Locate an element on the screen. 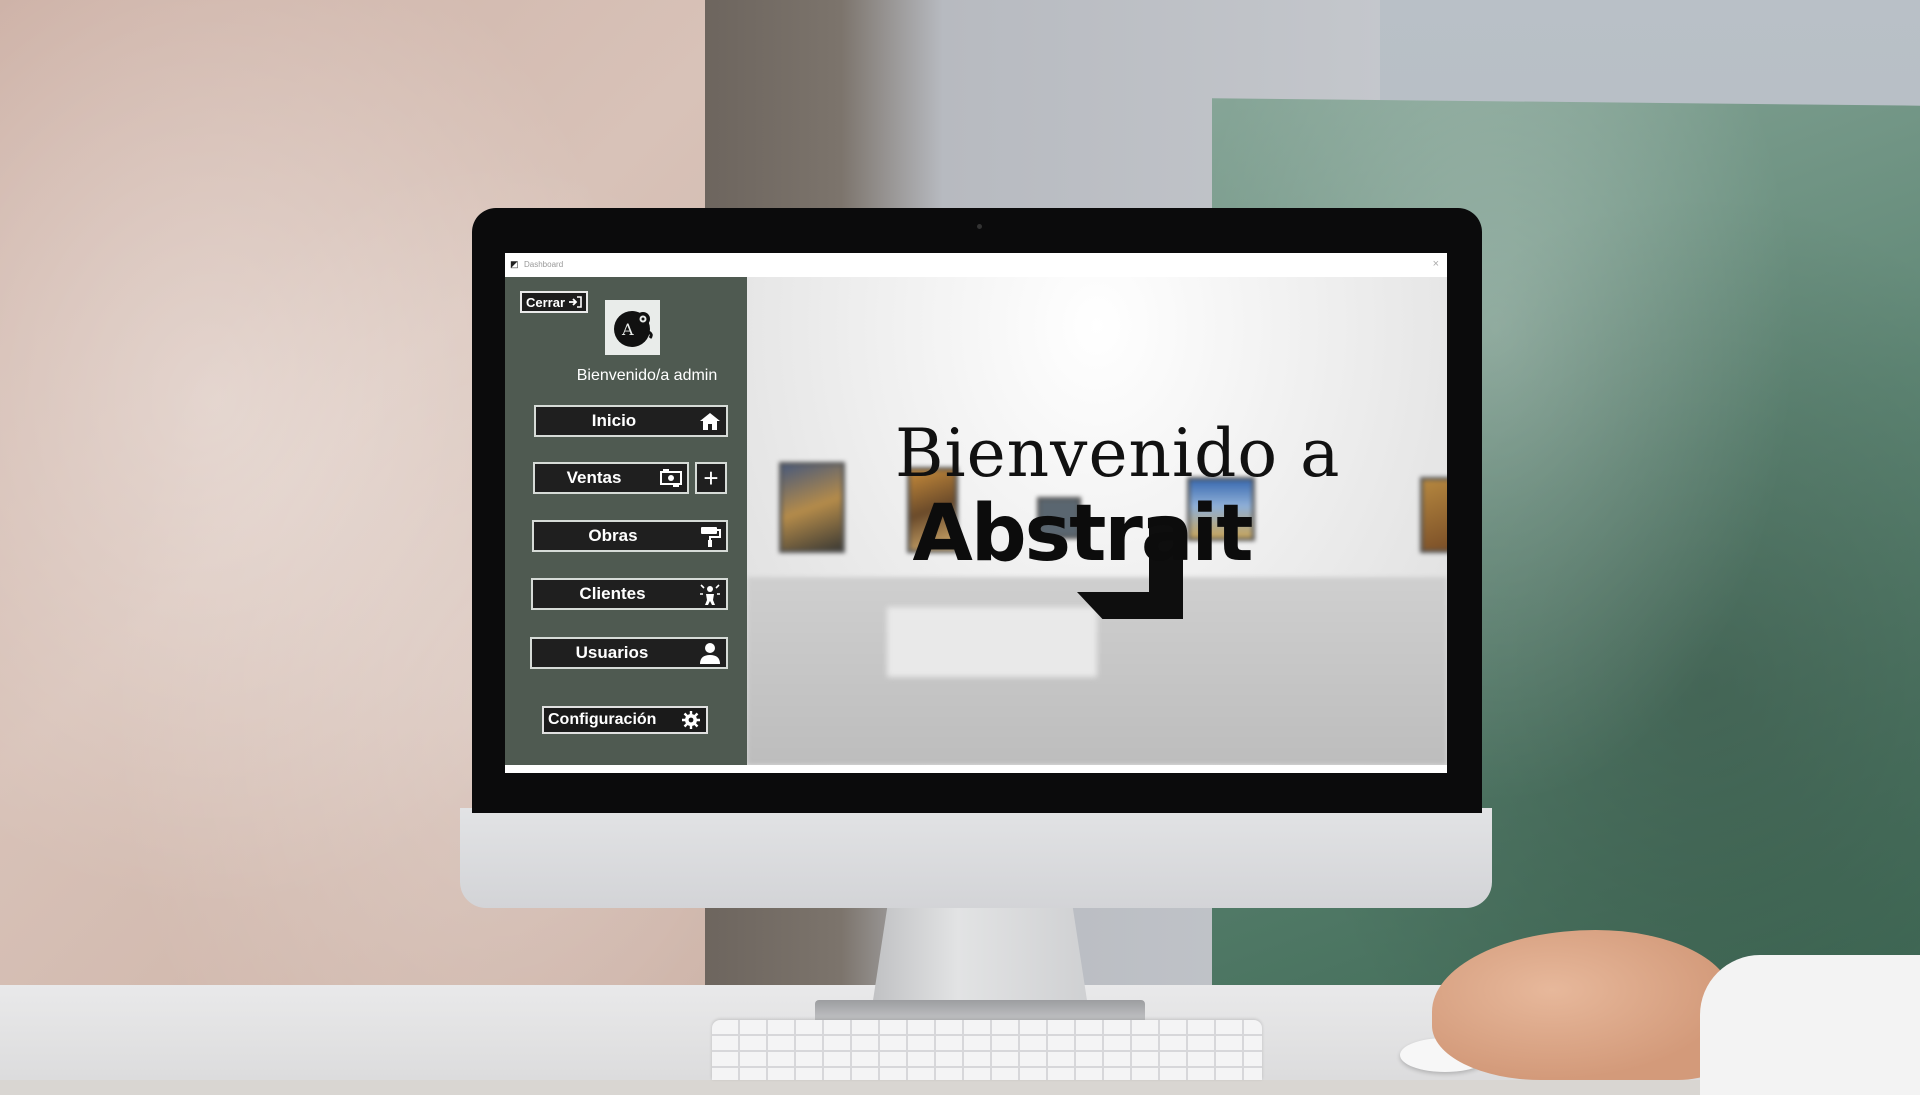 The image size is (1920, 1095). add-venta-button: + is located at coordinates (711, 478).